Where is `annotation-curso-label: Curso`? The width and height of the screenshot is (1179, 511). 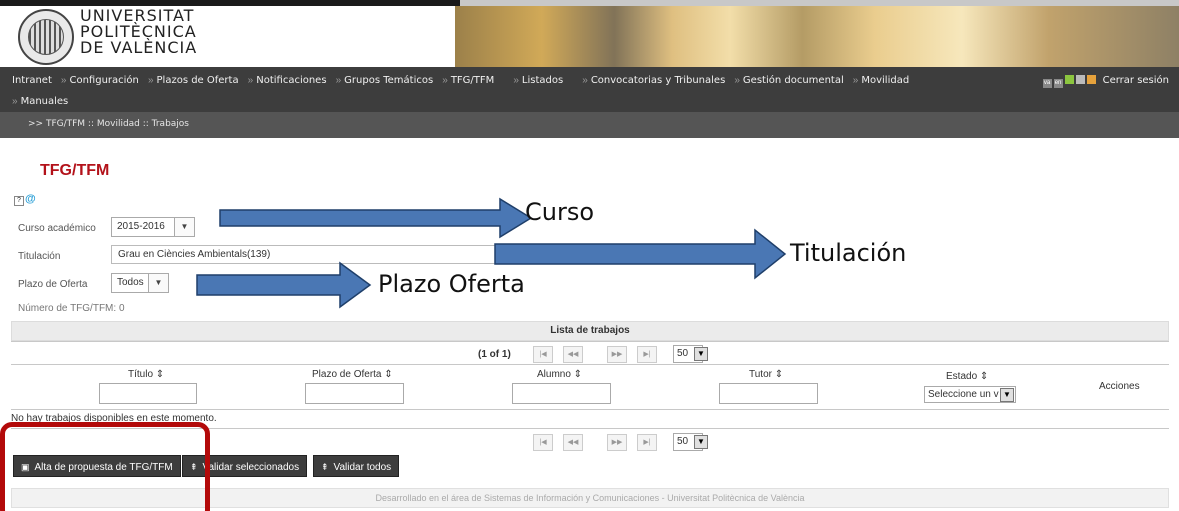
annotation-curso-label: Curso is located at coordinates (560, 212).